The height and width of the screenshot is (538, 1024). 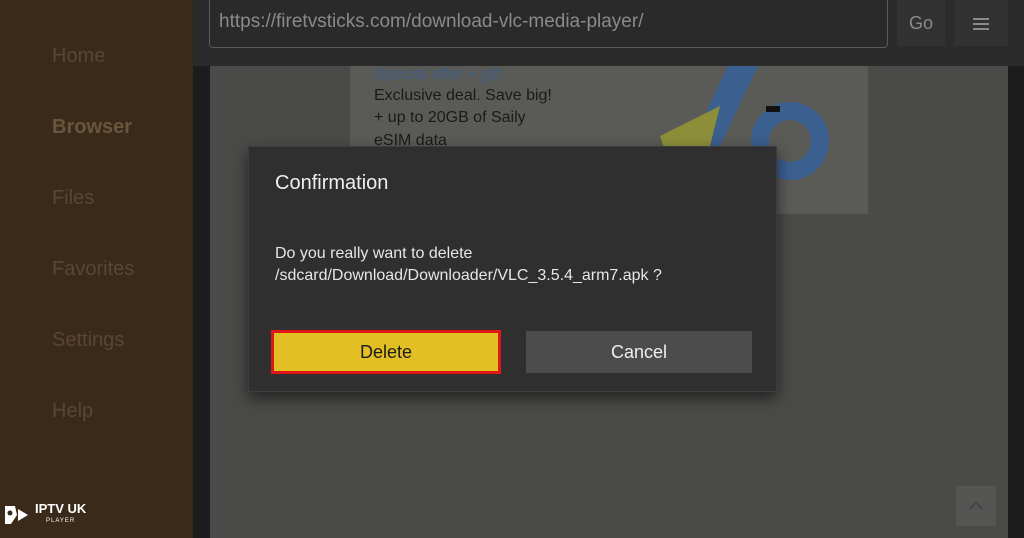 What do you see at coordinates (463, 95) in the screenshot?
I see `ad-line-deal: Exclusive deal. Save big!` at bounding box center [463, 95].